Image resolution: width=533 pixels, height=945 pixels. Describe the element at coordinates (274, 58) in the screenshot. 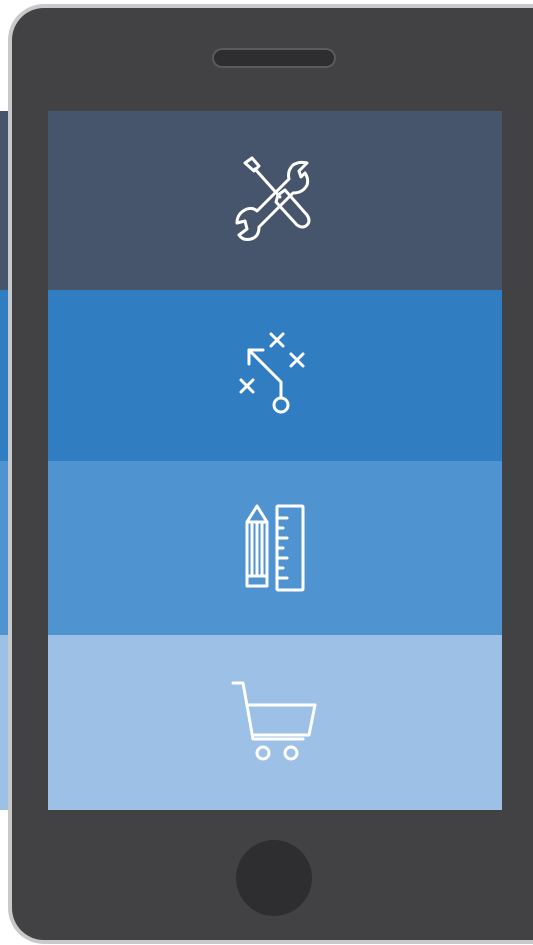

I see `speaker-grille` at that location.